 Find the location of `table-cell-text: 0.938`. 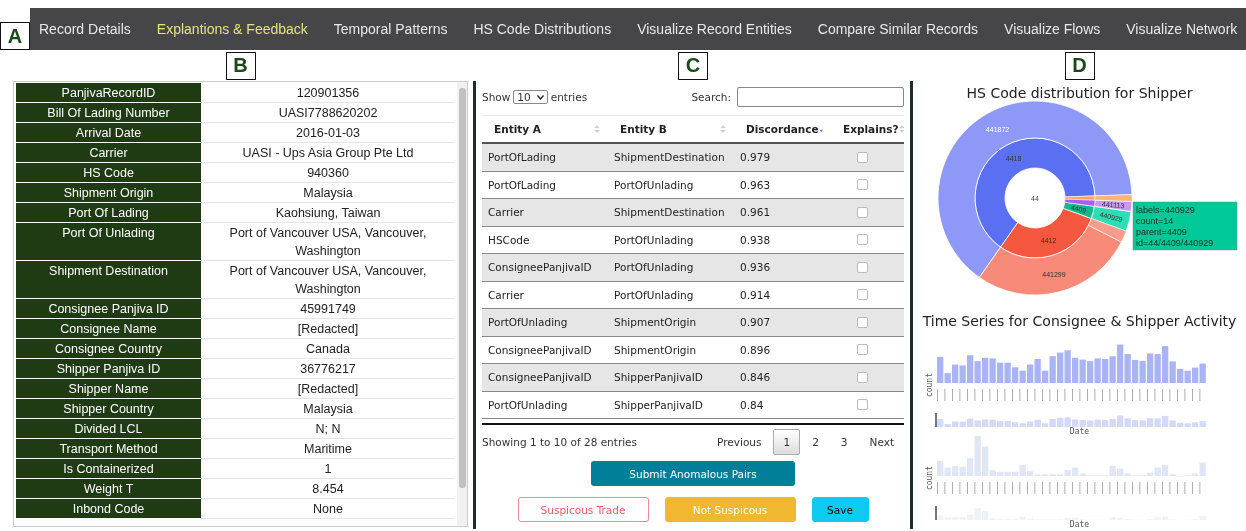

table-cell-text: 0.938 is located at coordinates (755, 239).